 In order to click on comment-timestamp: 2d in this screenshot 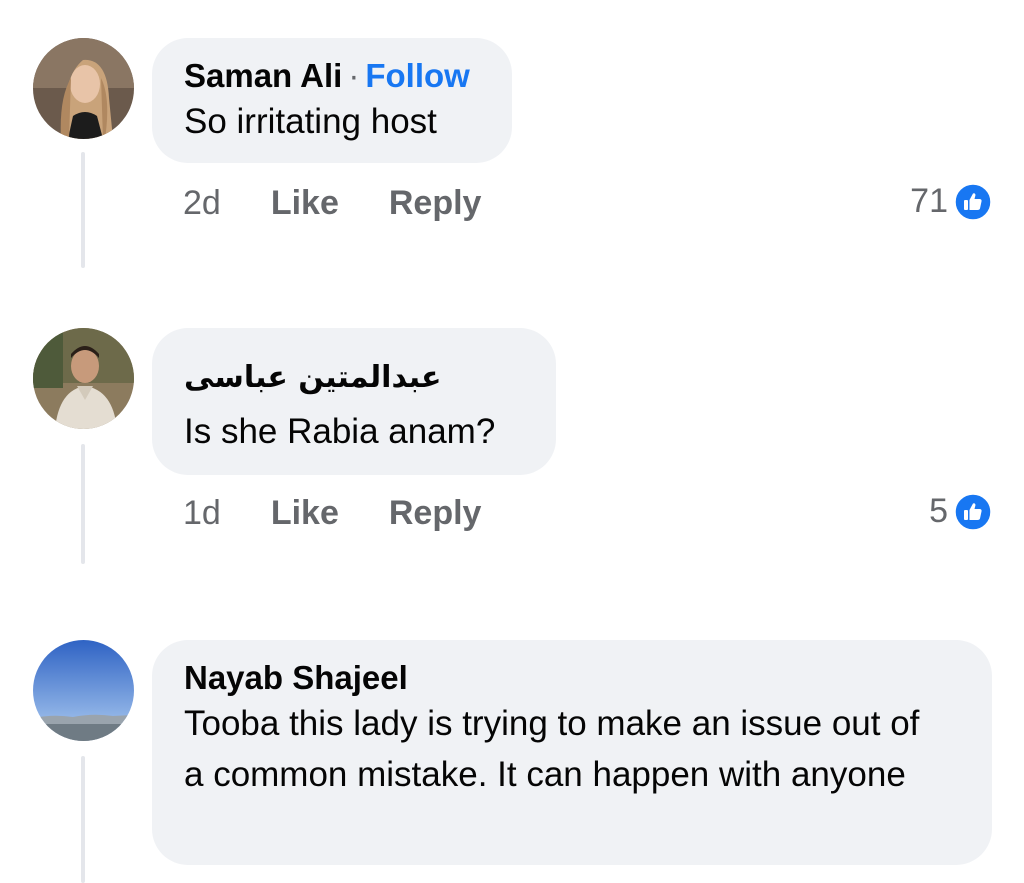, I will do `click(202, 203)`.